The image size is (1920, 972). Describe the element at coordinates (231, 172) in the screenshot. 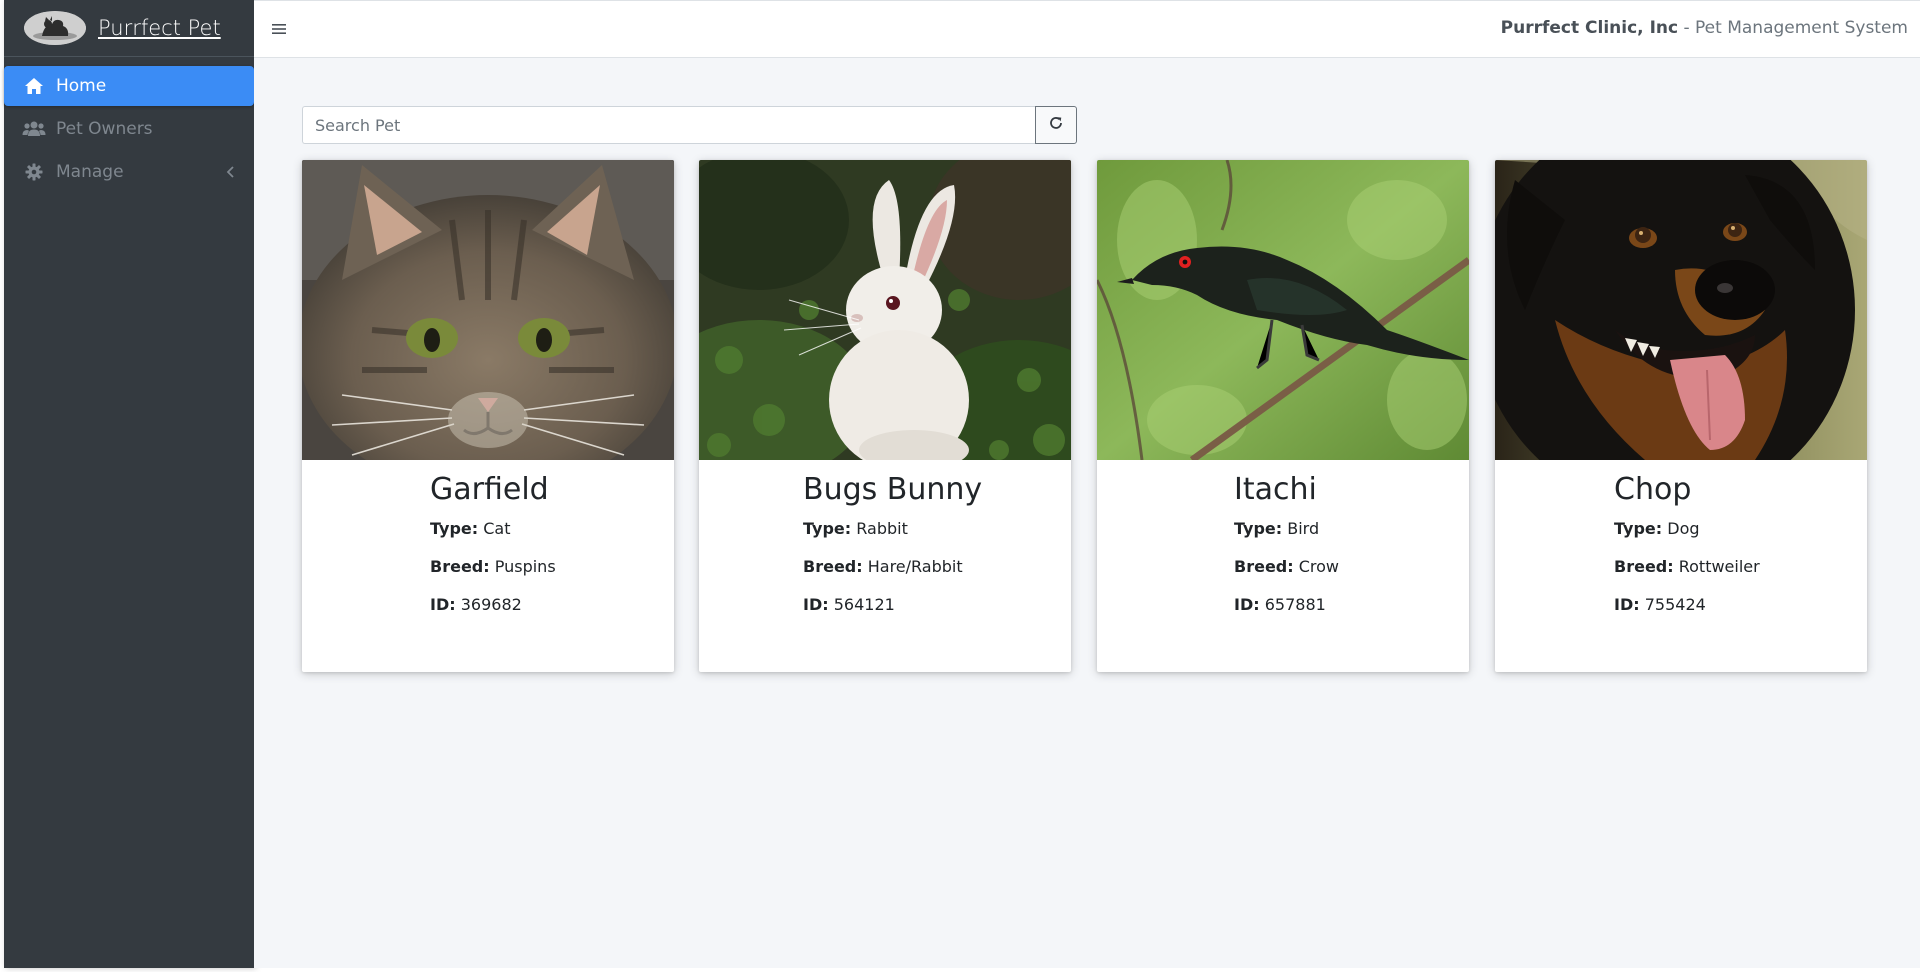

I see `chevron-left-icon` at that location.